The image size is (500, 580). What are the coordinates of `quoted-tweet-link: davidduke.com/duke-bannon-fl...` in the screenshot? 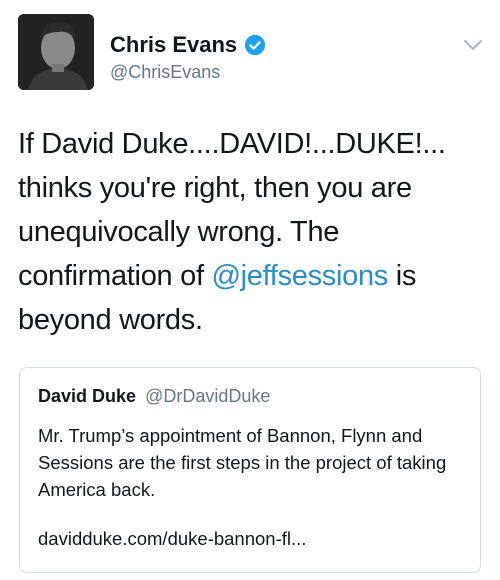 It's located at (172, 539).